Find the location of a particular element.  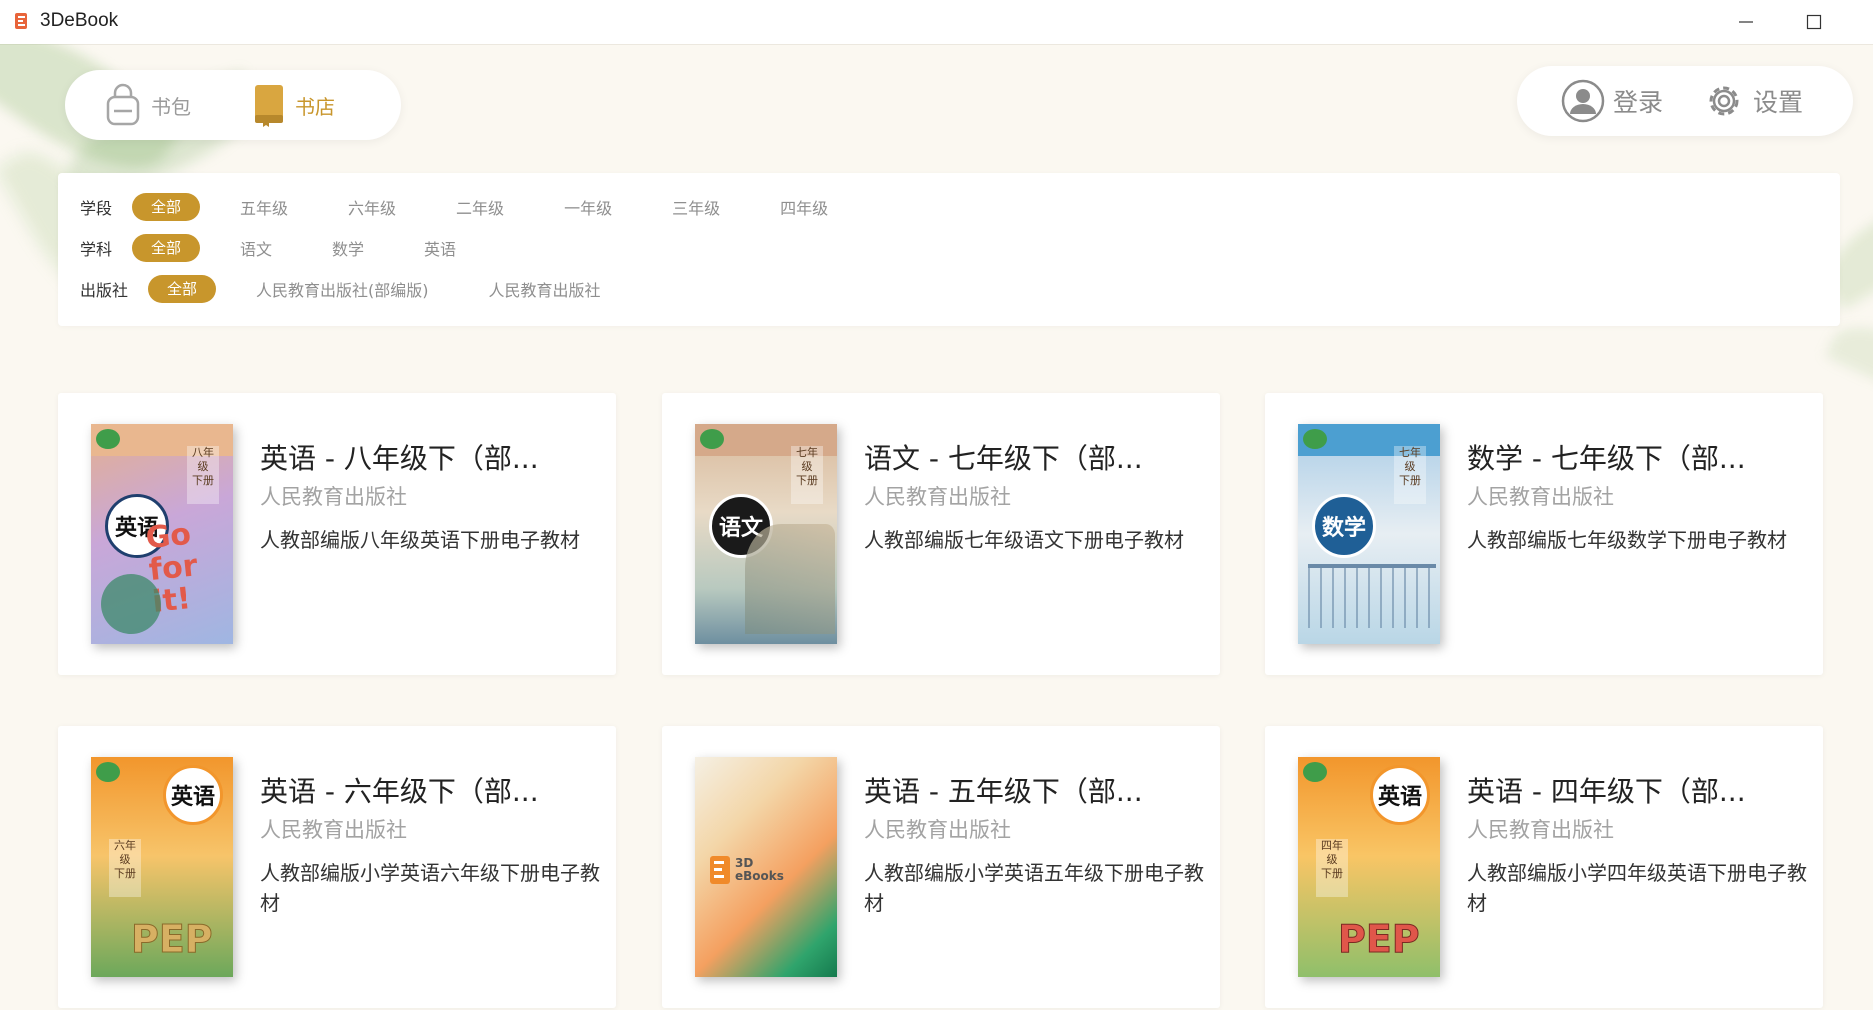

filter-row-subject: 学科 全部 语文 数学 英语 is located at coordinates (268, 248).